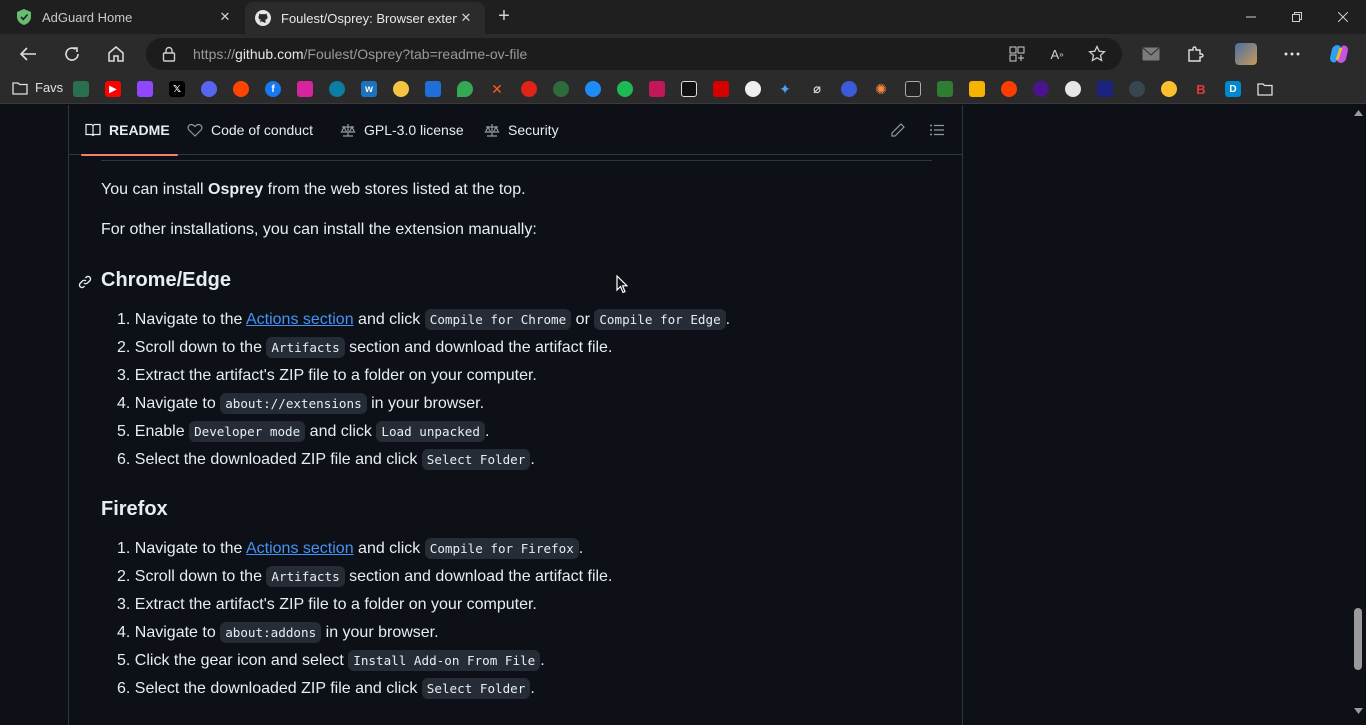 This screenshot has height=725, width=1366. What do you see at coordinates (1297, 17) in the screenshot?
I see `restore-icon` at bounding box center [1297, 17].